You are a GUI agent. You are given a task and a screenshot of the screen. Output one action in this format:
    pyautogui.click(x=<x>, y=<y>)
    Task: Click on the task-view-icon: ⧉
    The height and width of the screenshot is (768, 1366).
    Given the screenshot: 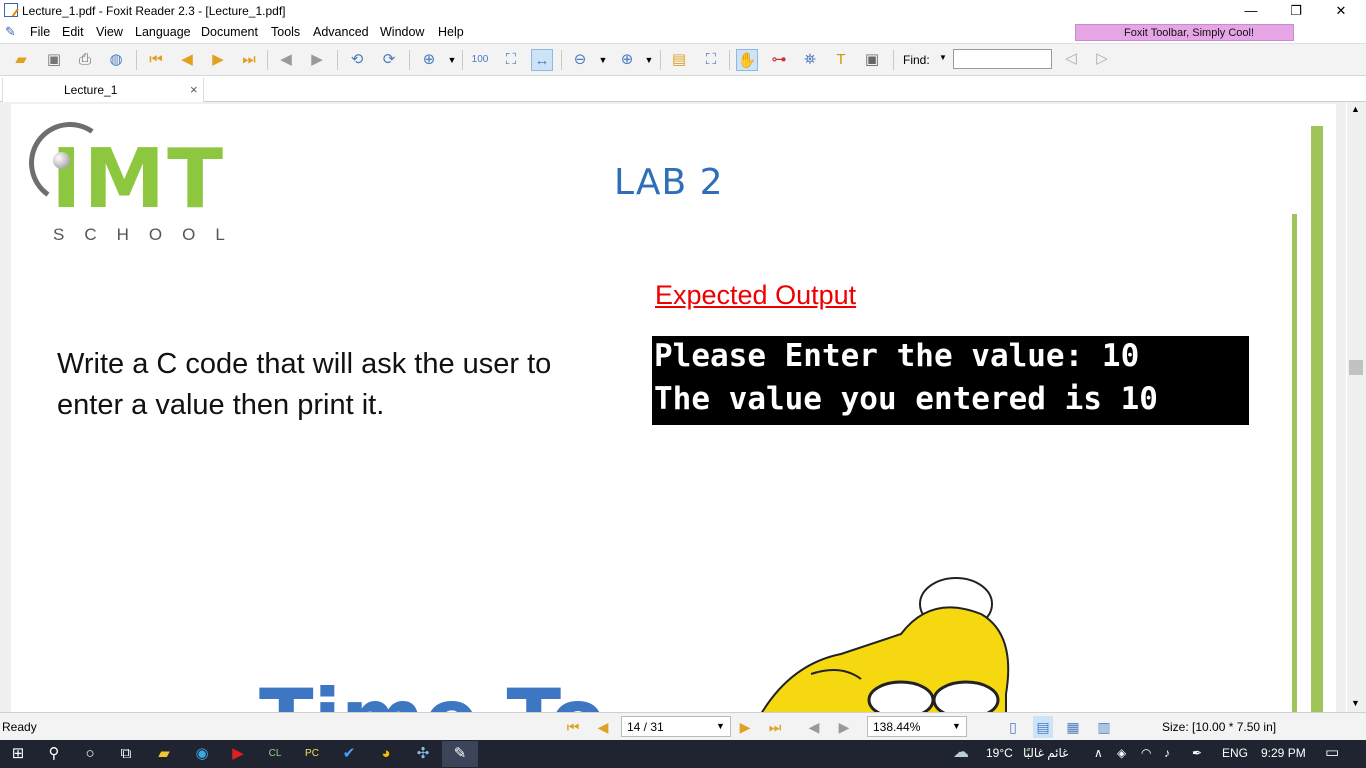 What is the action you would take?
    pyautogui.click(x=126, y=754)
    